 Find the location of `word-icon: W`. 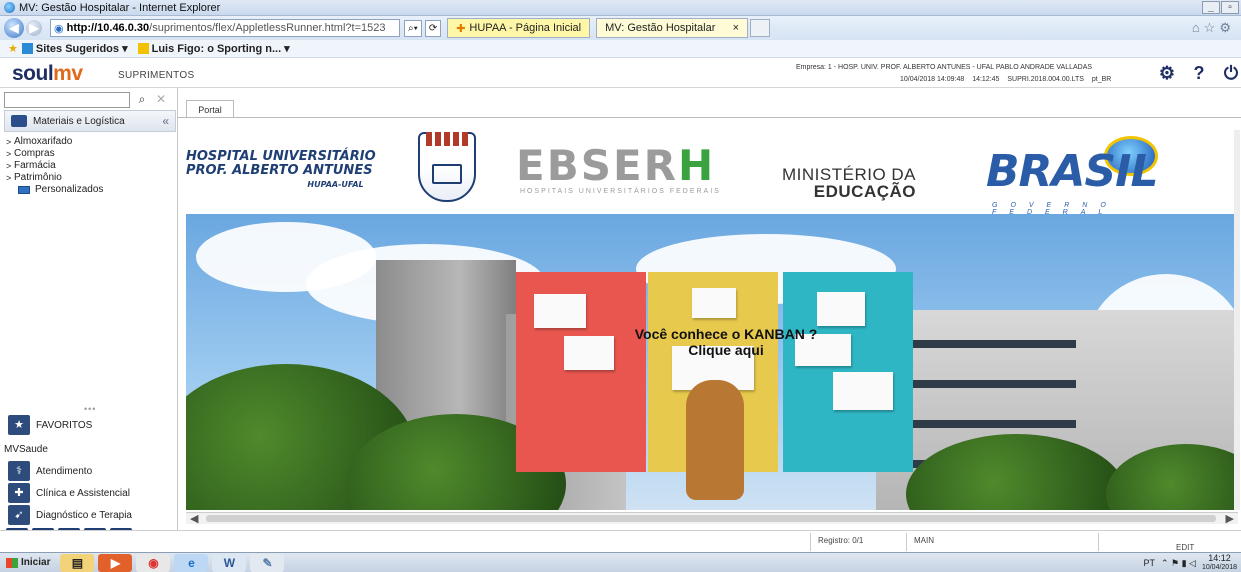

word-icon: W is located at coordinates (229, 562).